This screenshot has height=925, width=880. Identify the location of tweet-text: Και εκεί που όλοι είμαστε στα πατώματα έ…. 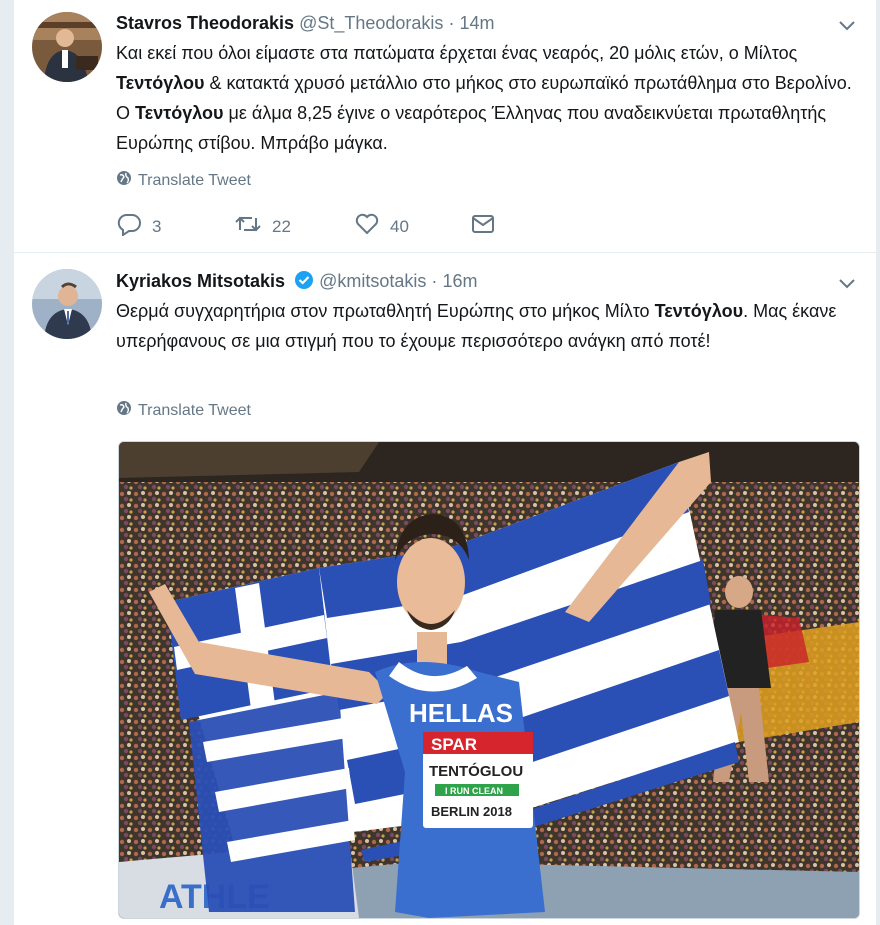
(492, 98).